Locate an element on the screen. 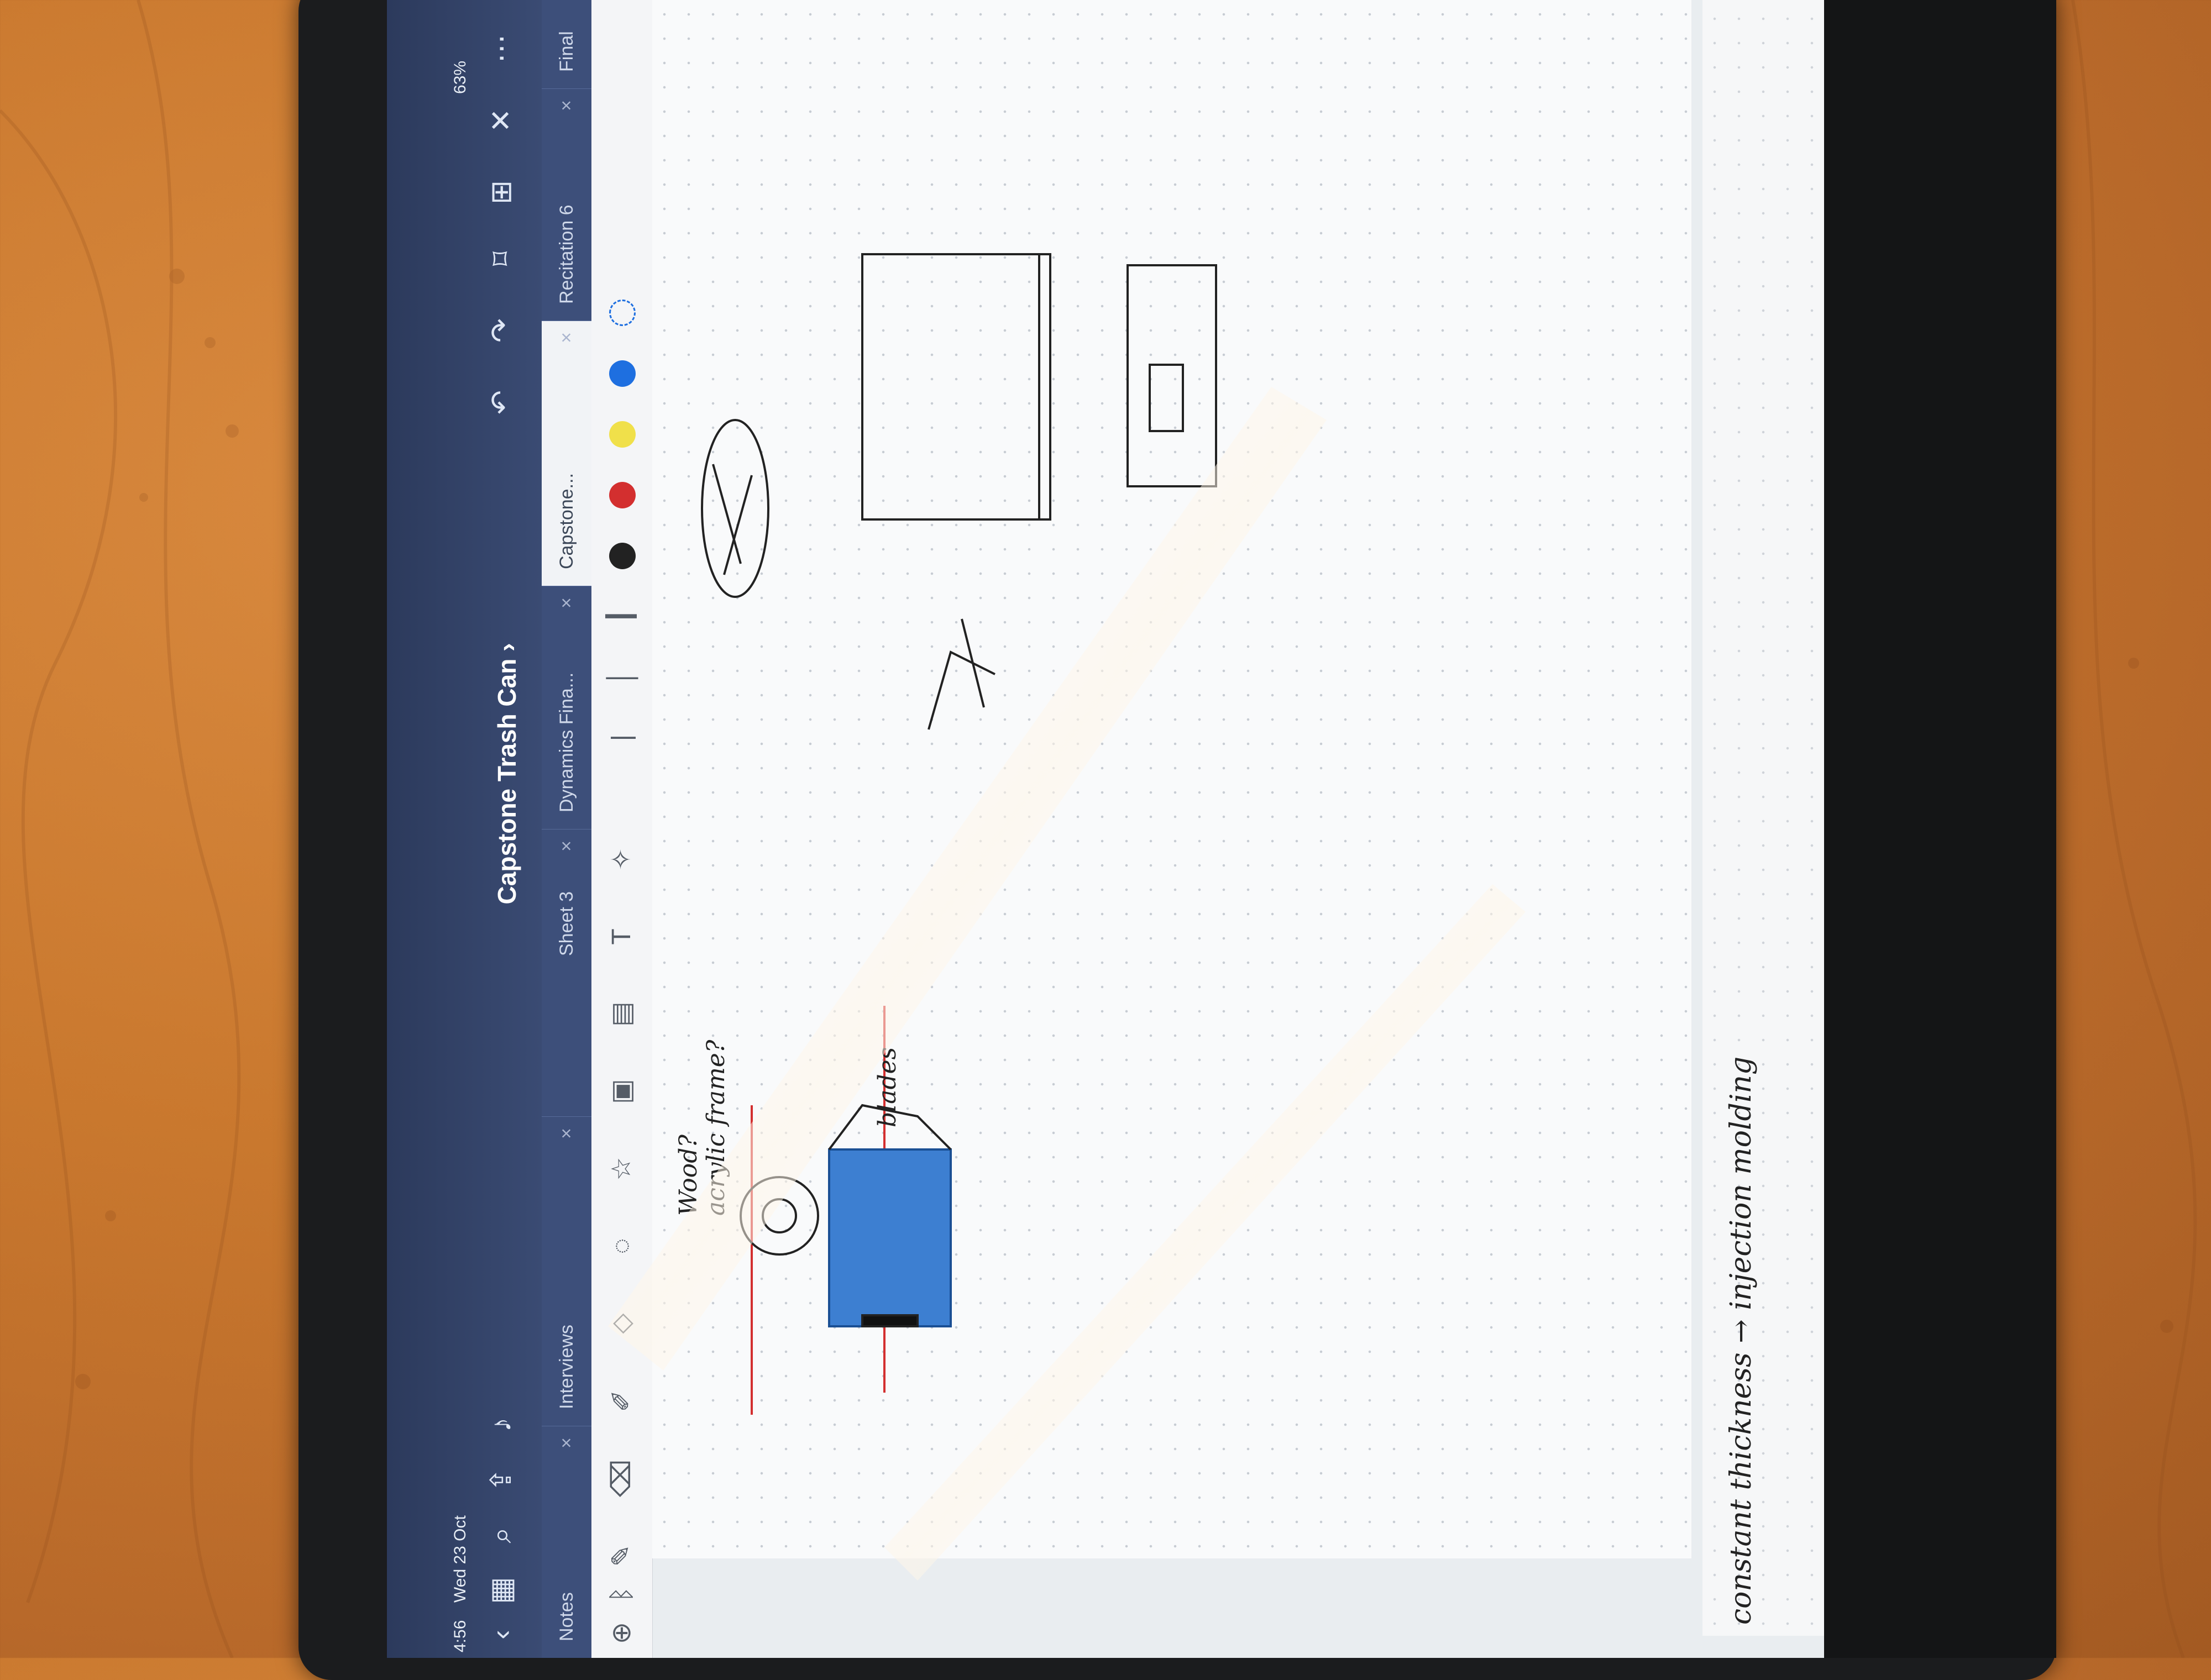 Image resolution: width=2211 pixels, height=1680 pixels. shapes-icon: ◇ is located at coordinates (621, 1324).